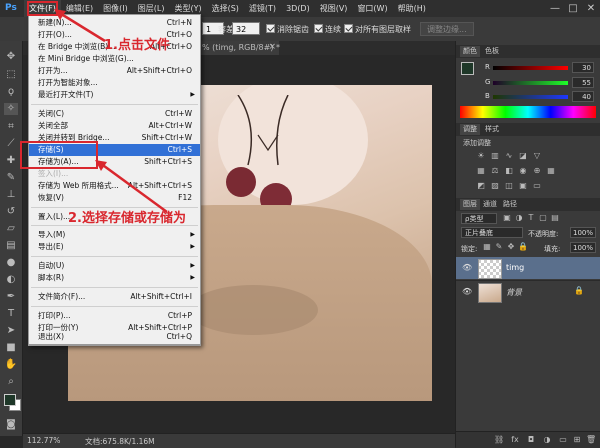  What do you see at coordinates (225, 8) in the screenshot?
I see `menu-select: 选择(S)` at bounding box center [225, 8].